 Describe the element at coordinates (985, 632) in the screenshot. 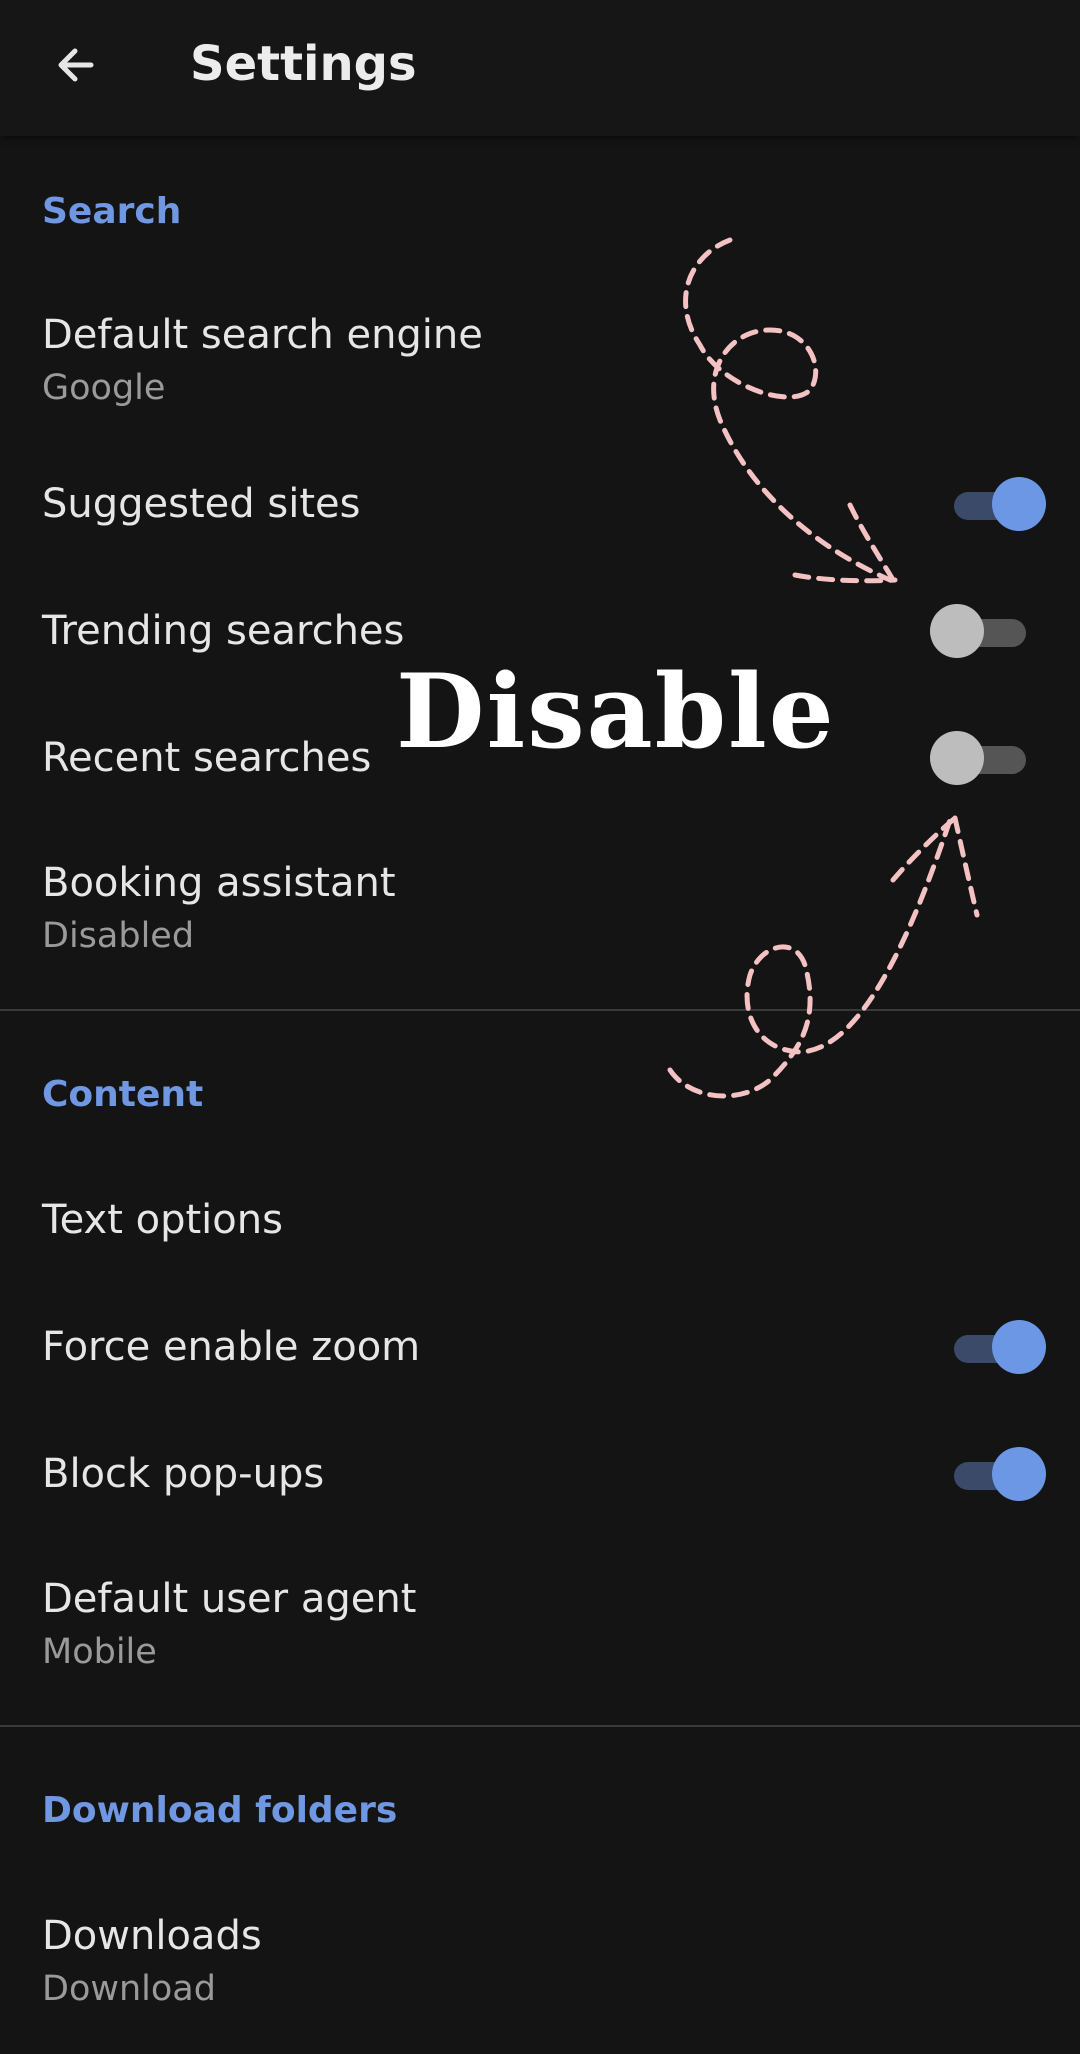

I see `trending-searches-toggle` at that location.